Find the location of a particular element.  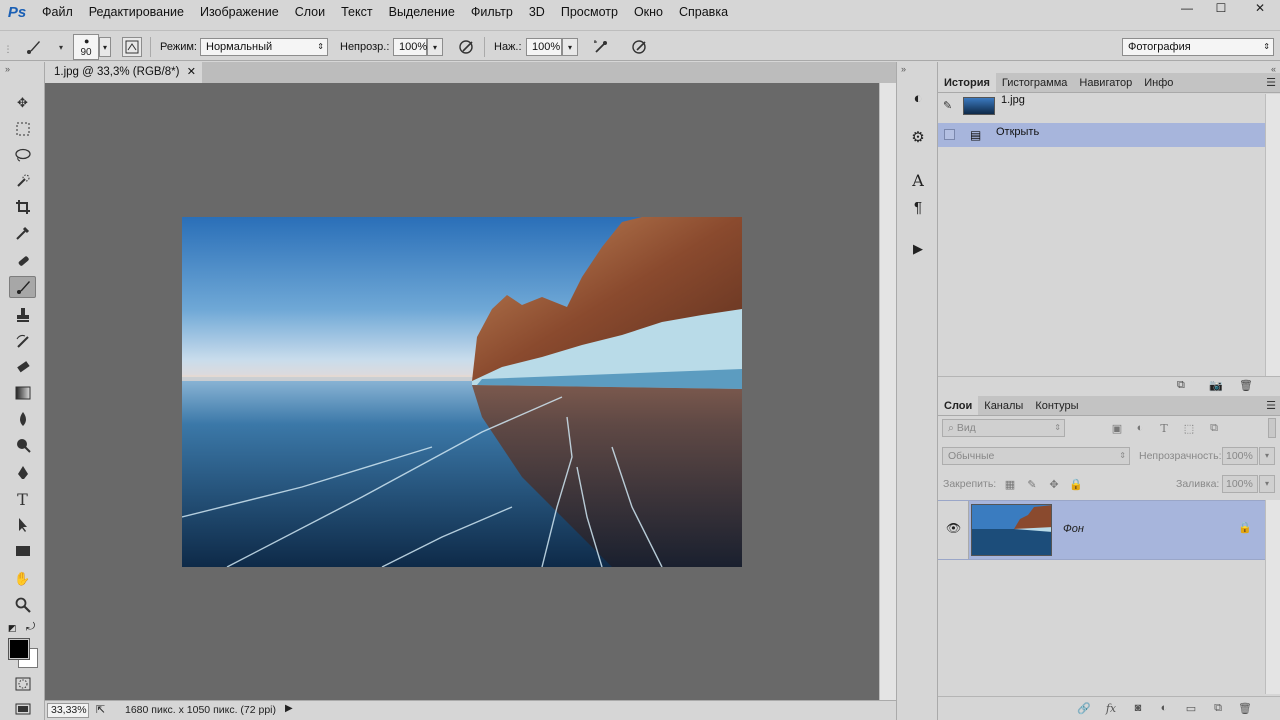

opacity-input: 100% is located at coordinates (410, 47).